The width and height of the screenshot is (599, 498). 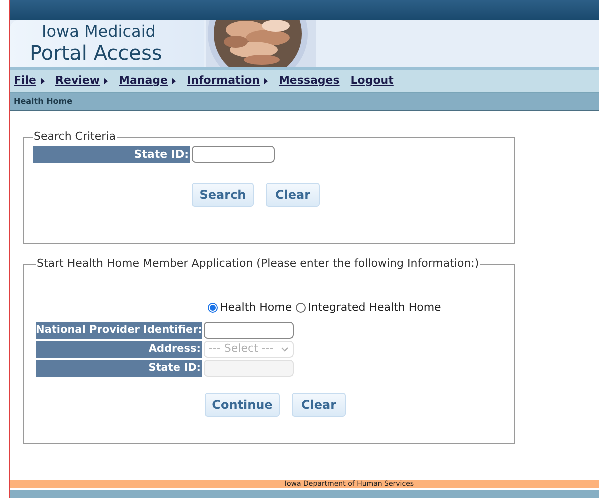 I want to click on menu-item: File, so click(x=29, y=81).